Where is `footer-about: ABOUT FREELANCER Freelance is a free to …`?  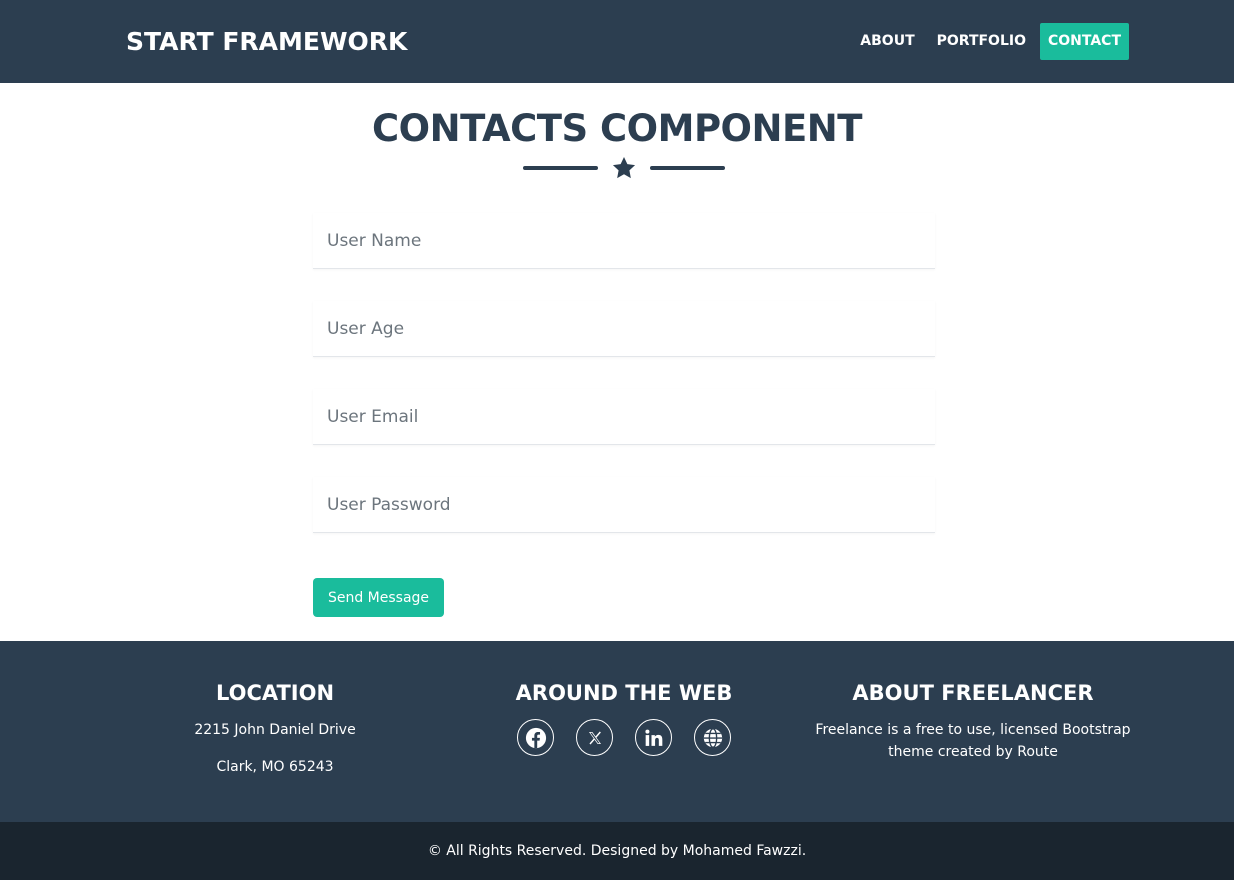
footer-about: ABOUT FREELANCER Freelance is a free to … is located at coordinates (973, 722).